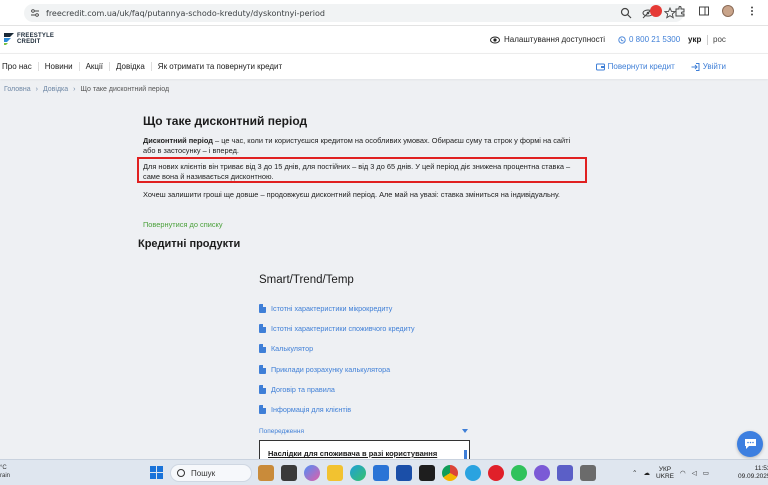 This screenshot has width=768, height=485. I want to click on start-button, so click(156, 472).